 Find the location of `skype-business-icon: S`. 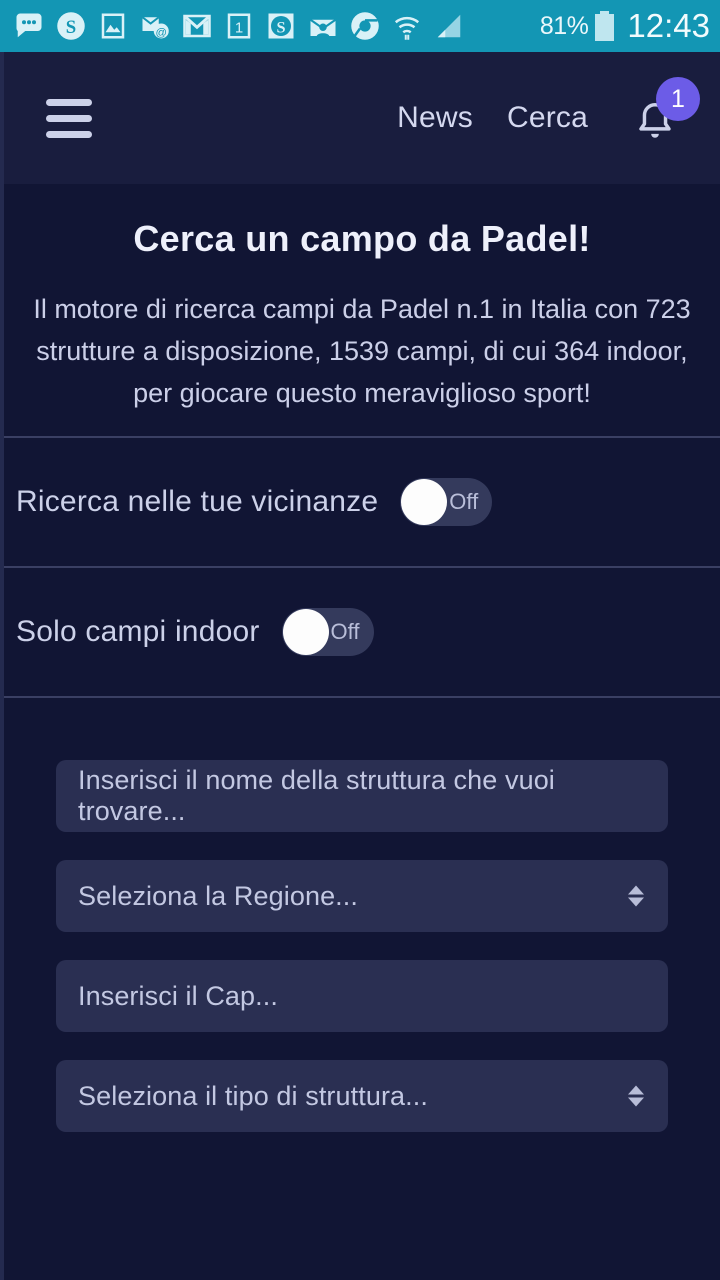

skype-business-icon: S is located at coordinates (281, 26).